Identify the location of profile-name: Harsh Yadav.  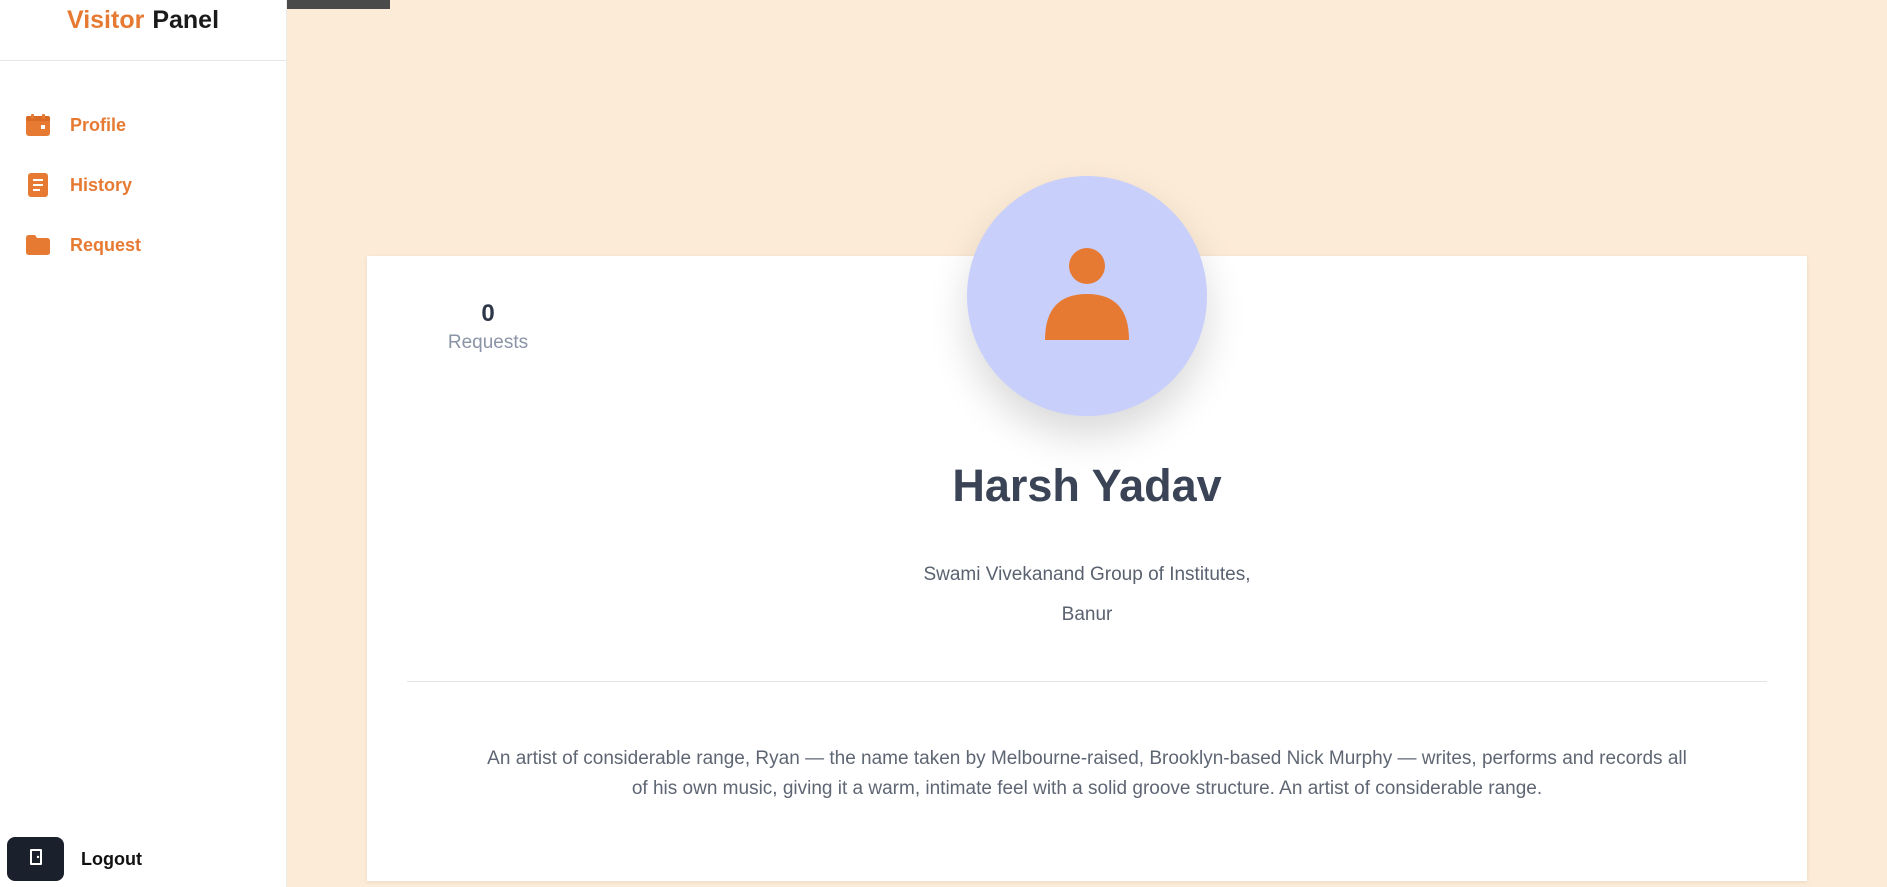
(1087, 485).